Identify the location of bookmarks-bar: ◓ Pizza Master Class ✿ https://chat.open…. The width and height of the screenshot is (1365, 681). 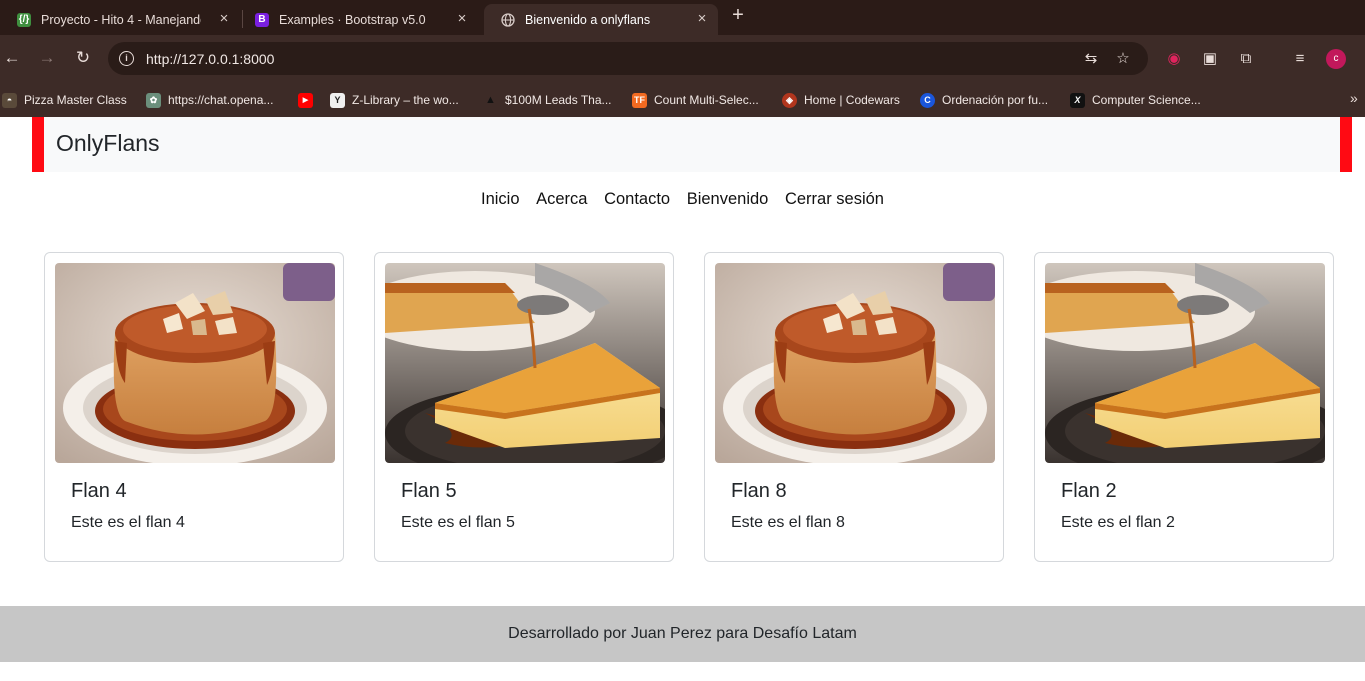
(682, 99).